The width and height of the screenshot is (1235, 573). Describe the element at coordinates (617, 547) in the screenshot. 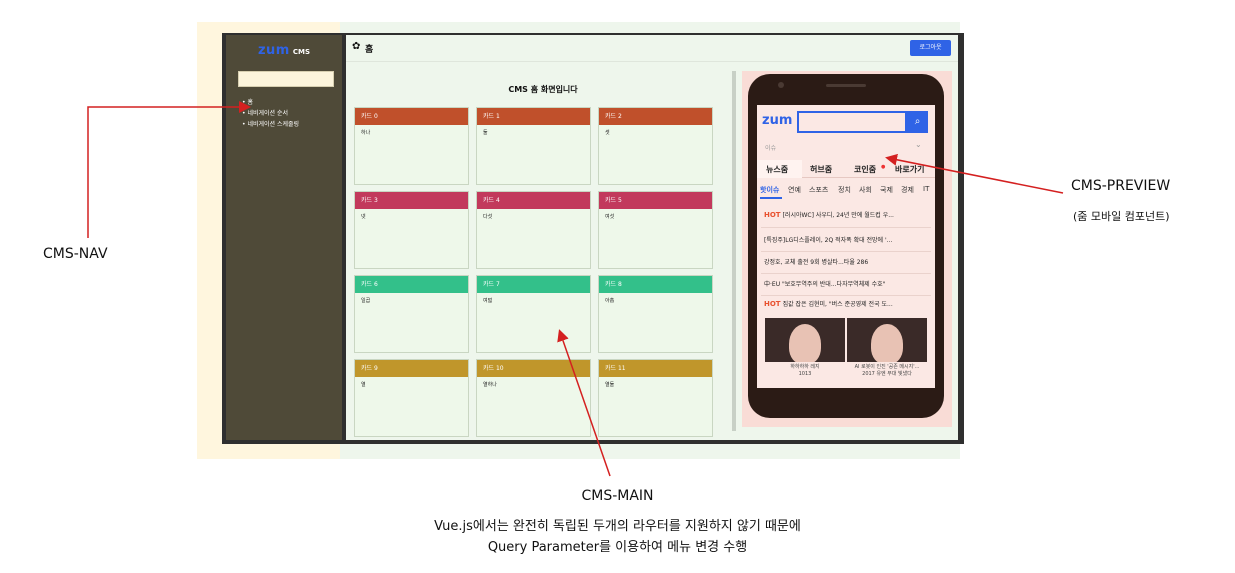

I see `main-annotation-desc: Query Parameter를 이용하여 메뉴 변경 수행` at that location.